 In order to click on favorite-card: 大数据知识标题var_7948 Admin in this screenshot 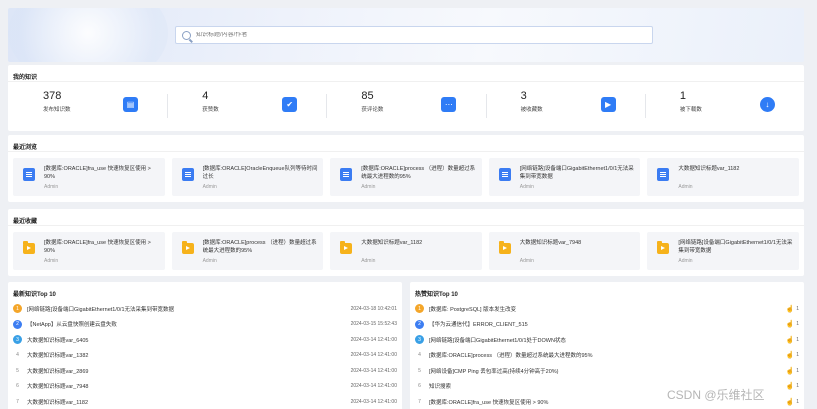, I will do `click(564, 251)`.